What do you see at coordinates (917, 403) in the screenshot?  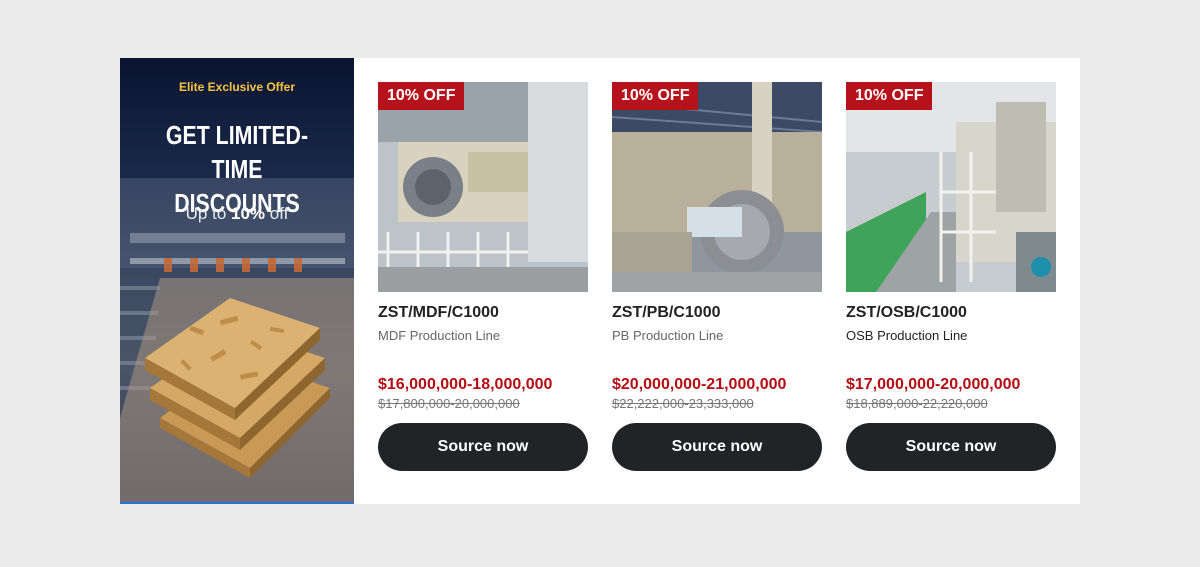 I see `product-original-price: $18,889,000-22,220,000` at bounding box center [917, 403].